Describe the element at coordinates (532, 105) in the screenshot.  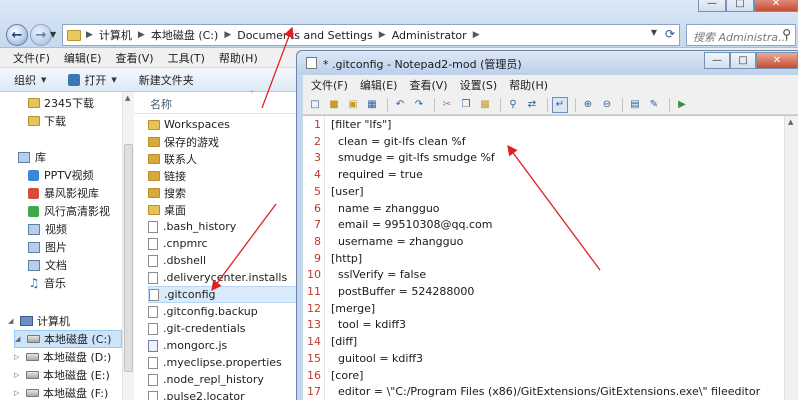
I see `replace-icon: ⇄` at that location.